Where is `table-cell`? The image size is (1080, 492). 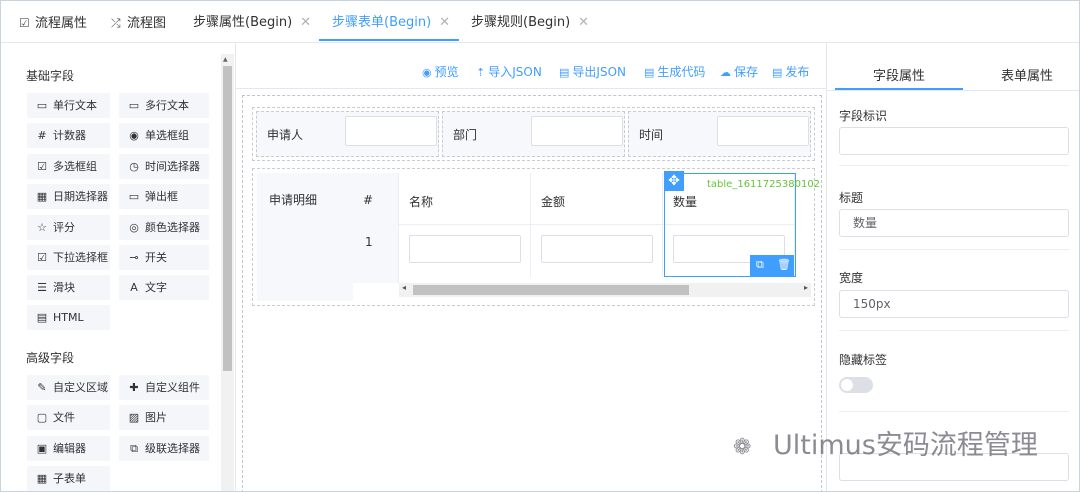
table-cell is located at coordinates (597, 251).